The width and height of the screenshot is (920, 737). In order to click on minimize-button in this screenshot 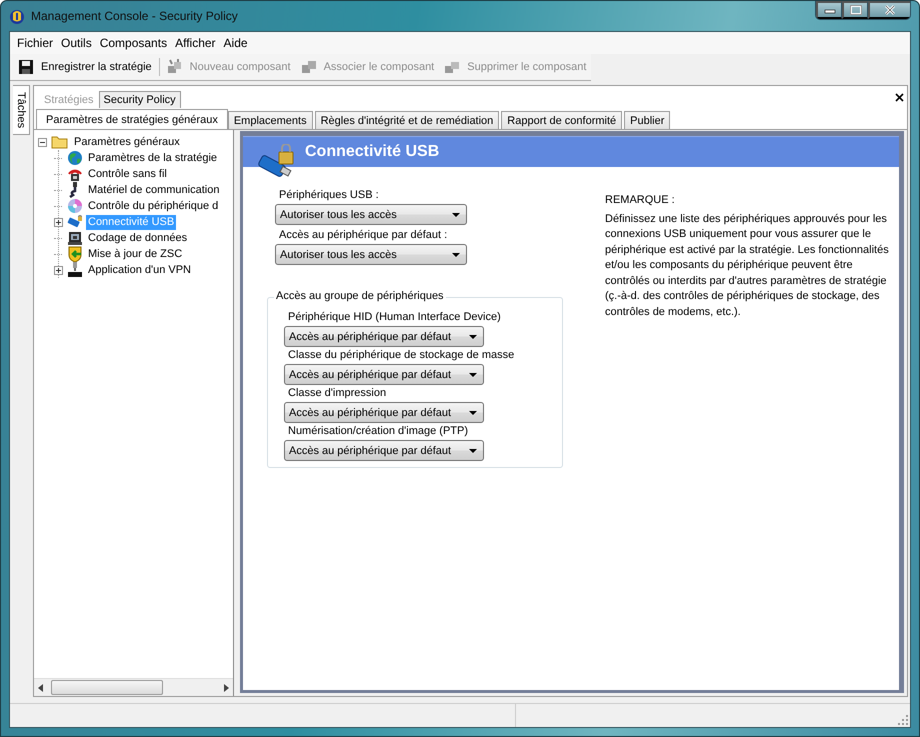, I will do `click(829, 10)`.